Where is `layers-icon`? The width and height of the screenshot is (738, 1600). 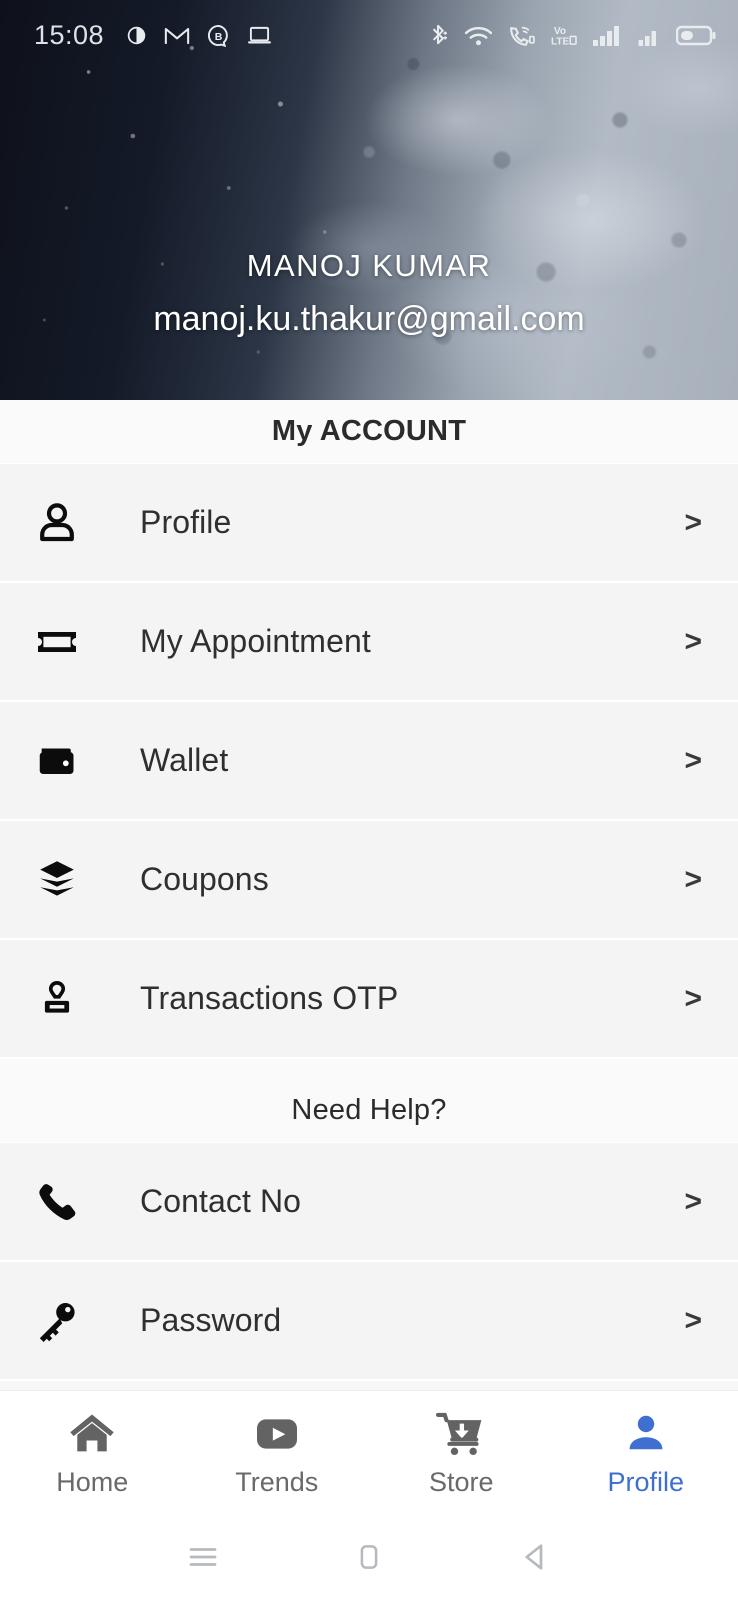 layers-icon is located at coordinates (57, 880).